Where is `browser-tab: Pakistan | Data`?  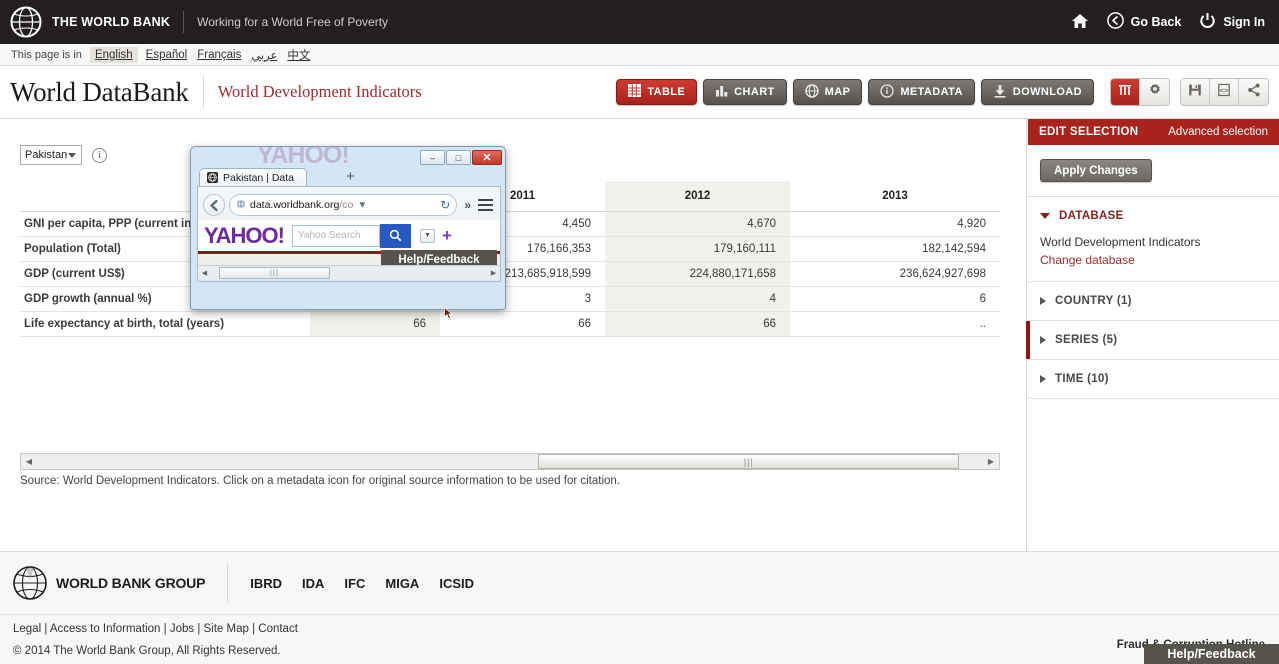 browser-tab: Pakistan | Data is located at coordinates (253, 177).